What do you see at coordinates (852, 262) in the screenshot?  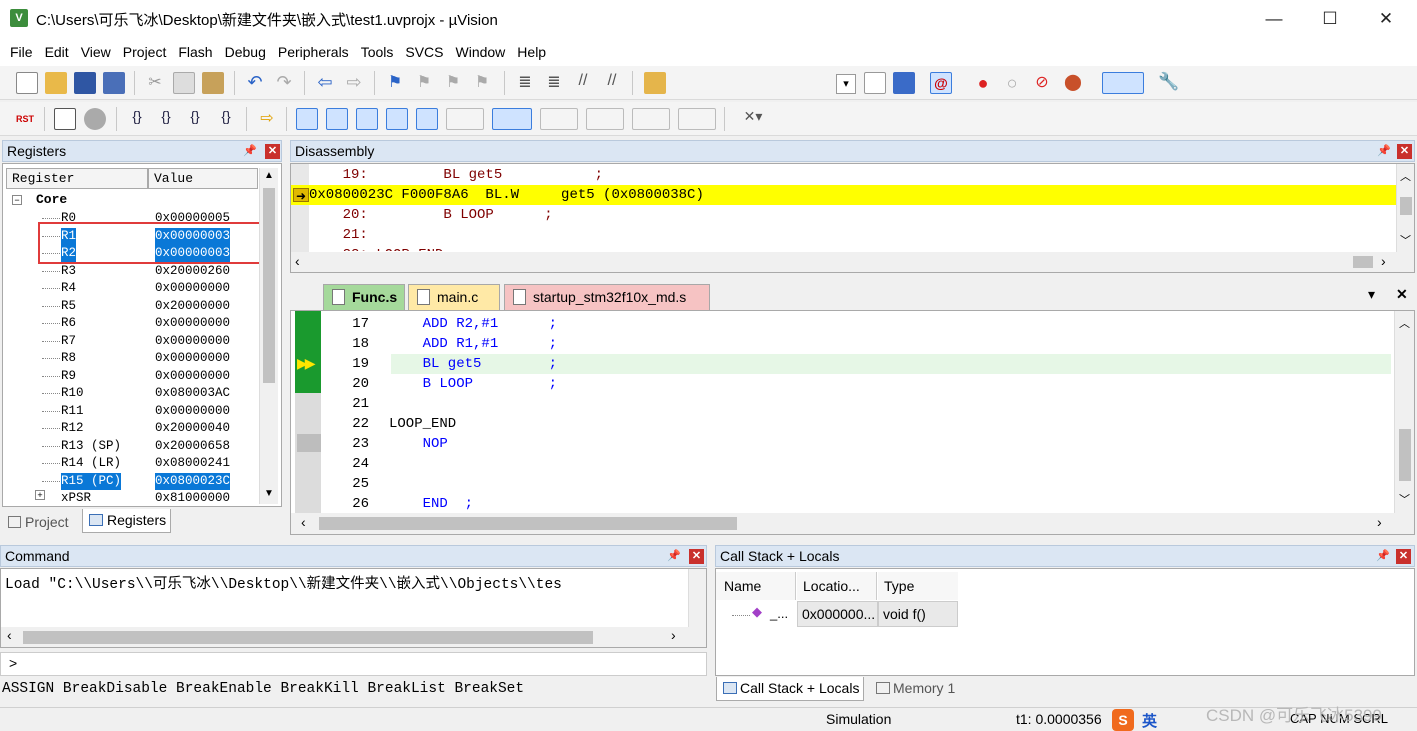 I see `disassembly-hscrollbar: ‹ ›` at bounding box center [852, 262].